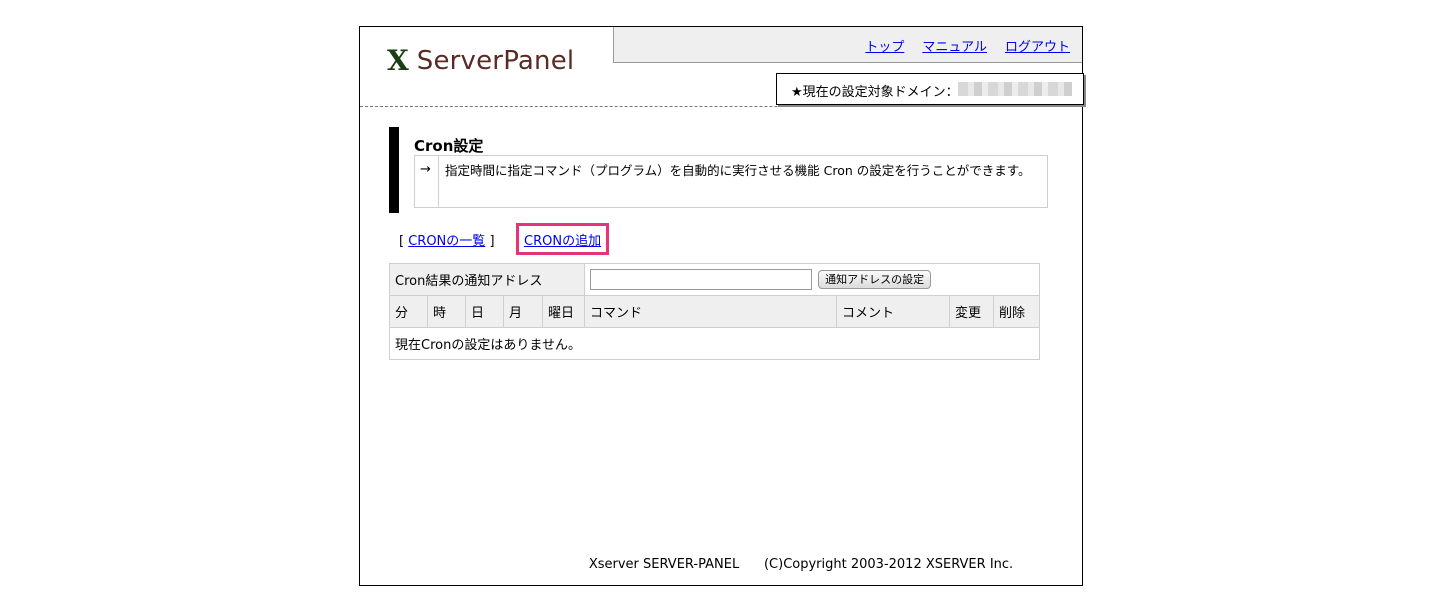 This screenshot has height=615, width=1440. What do you see at coordinates (563, 311) in the screenshot?
I see `col-weekday: 曜日` at bounding box center [563, 311].